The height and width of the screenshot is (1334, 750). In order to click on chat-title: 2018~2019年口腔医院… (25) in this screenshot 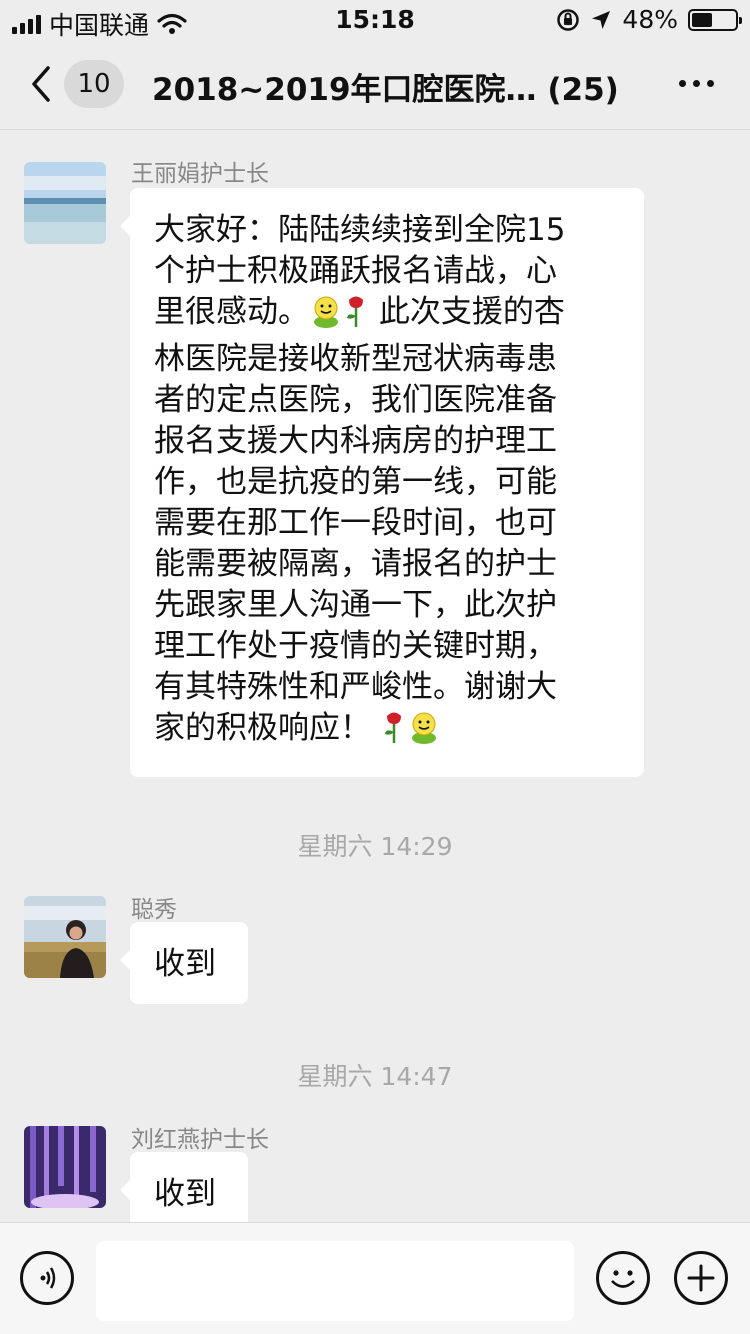, I will do `click(385, 90)`.